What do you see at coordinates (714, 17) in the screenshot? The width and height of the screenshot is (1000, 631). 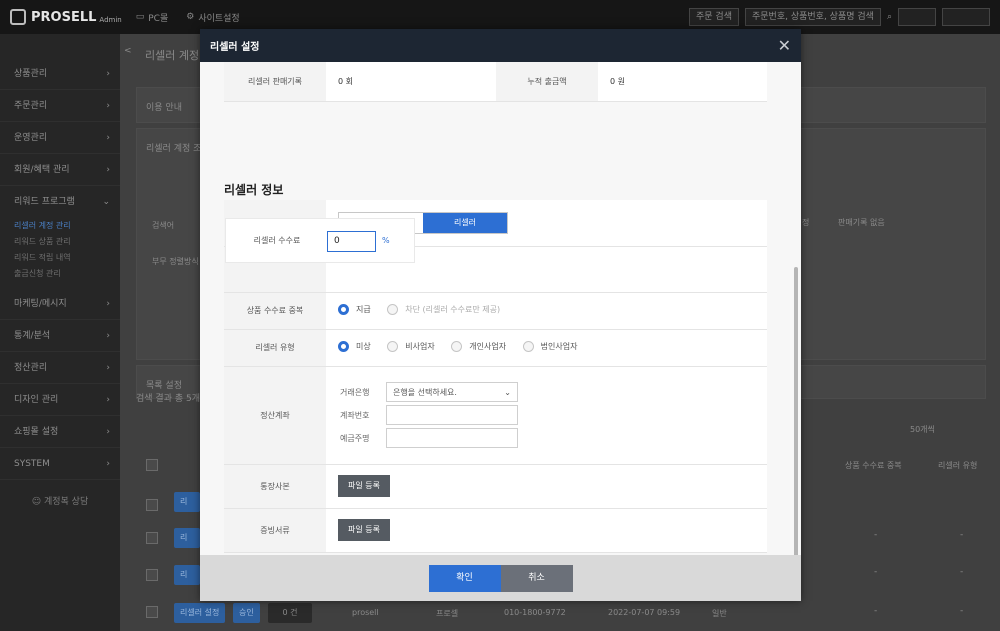 I see `search-type-select: 주문 검색` at bounding box center [714, 17].